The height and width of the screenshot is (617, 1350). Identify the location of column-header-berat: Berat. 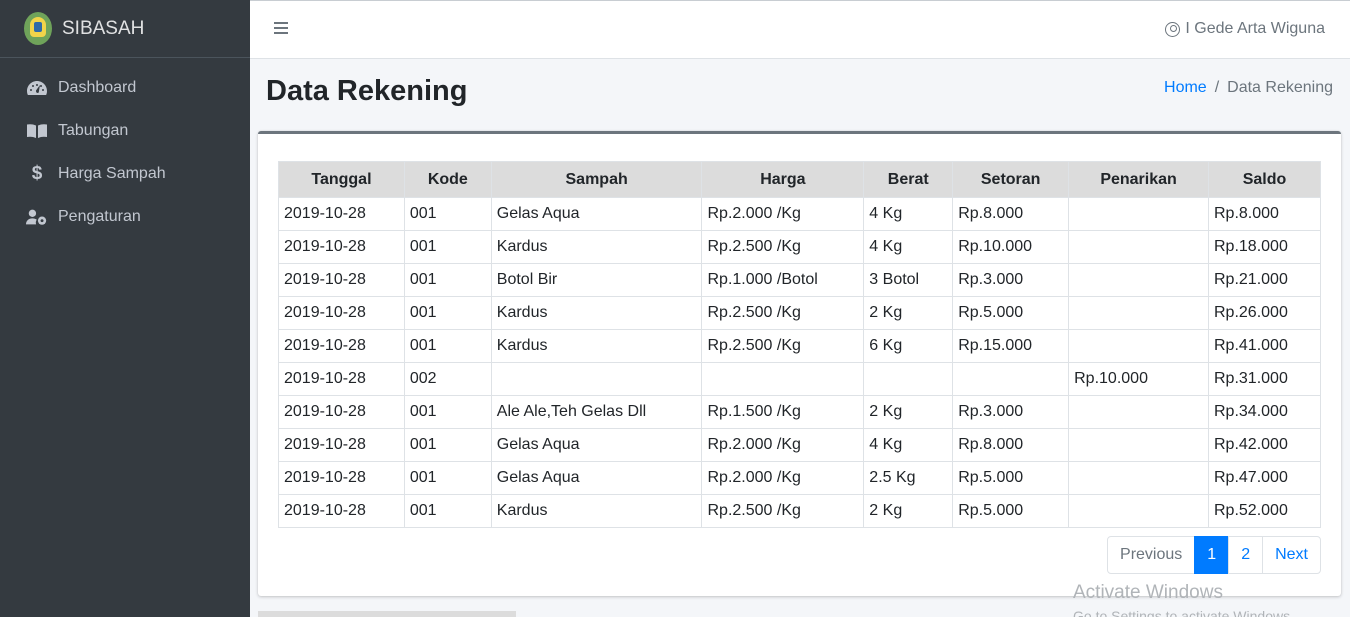
(908, 179).